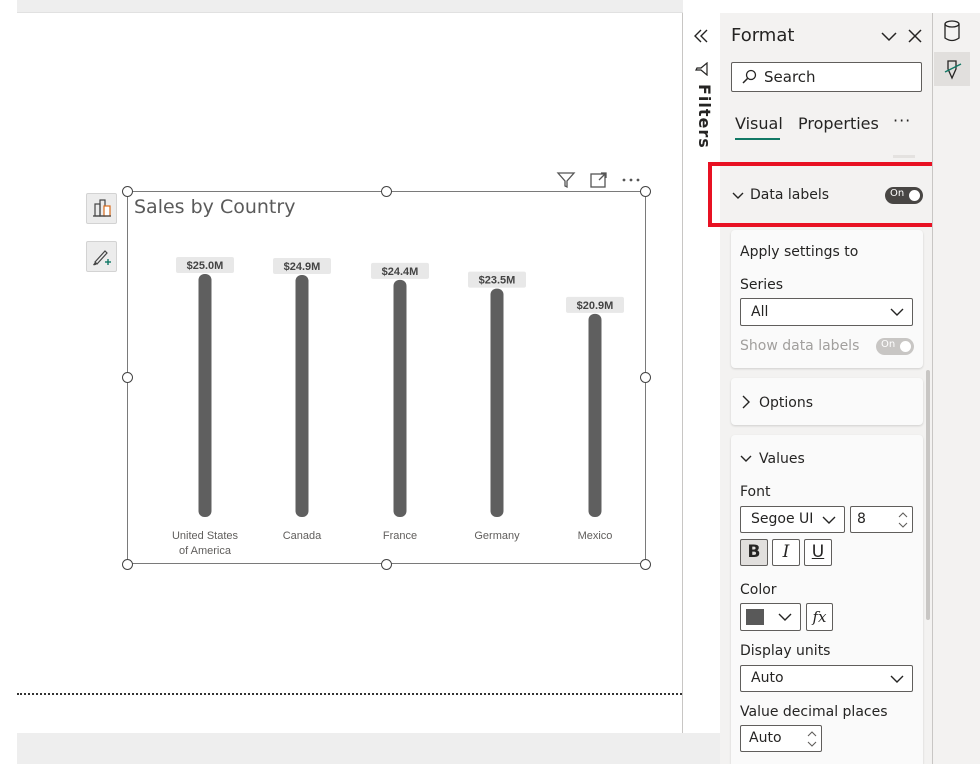 This screenshot has height=764, width=980. Describe the element at coordinates (749, 76) in the screenshot. I see `search-icon` at that location.